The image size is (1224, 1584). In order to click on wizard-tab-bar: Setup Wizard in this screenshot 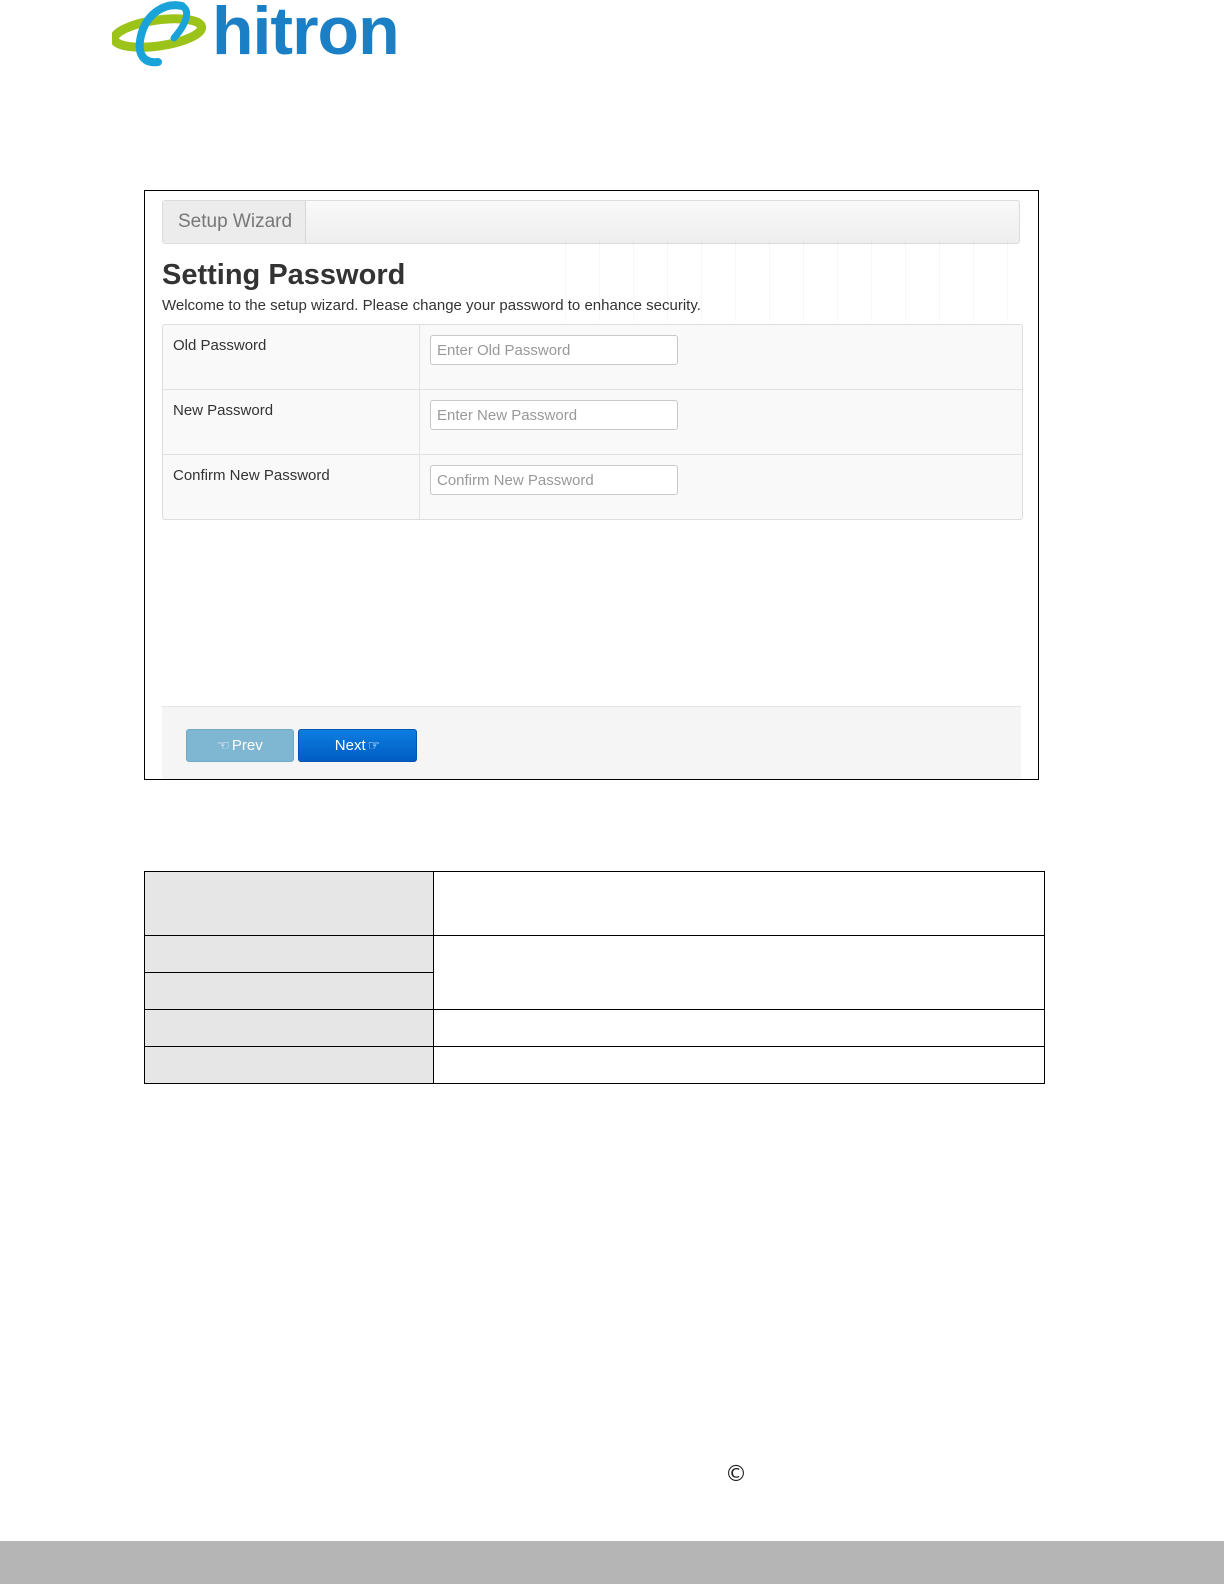, I will do `click(591, 222)`.